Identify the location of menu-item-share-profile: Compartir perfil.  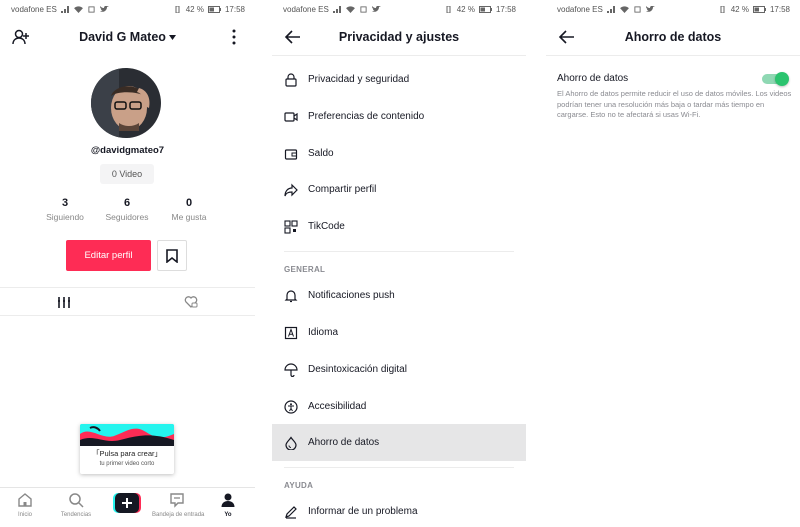
(399, 189).